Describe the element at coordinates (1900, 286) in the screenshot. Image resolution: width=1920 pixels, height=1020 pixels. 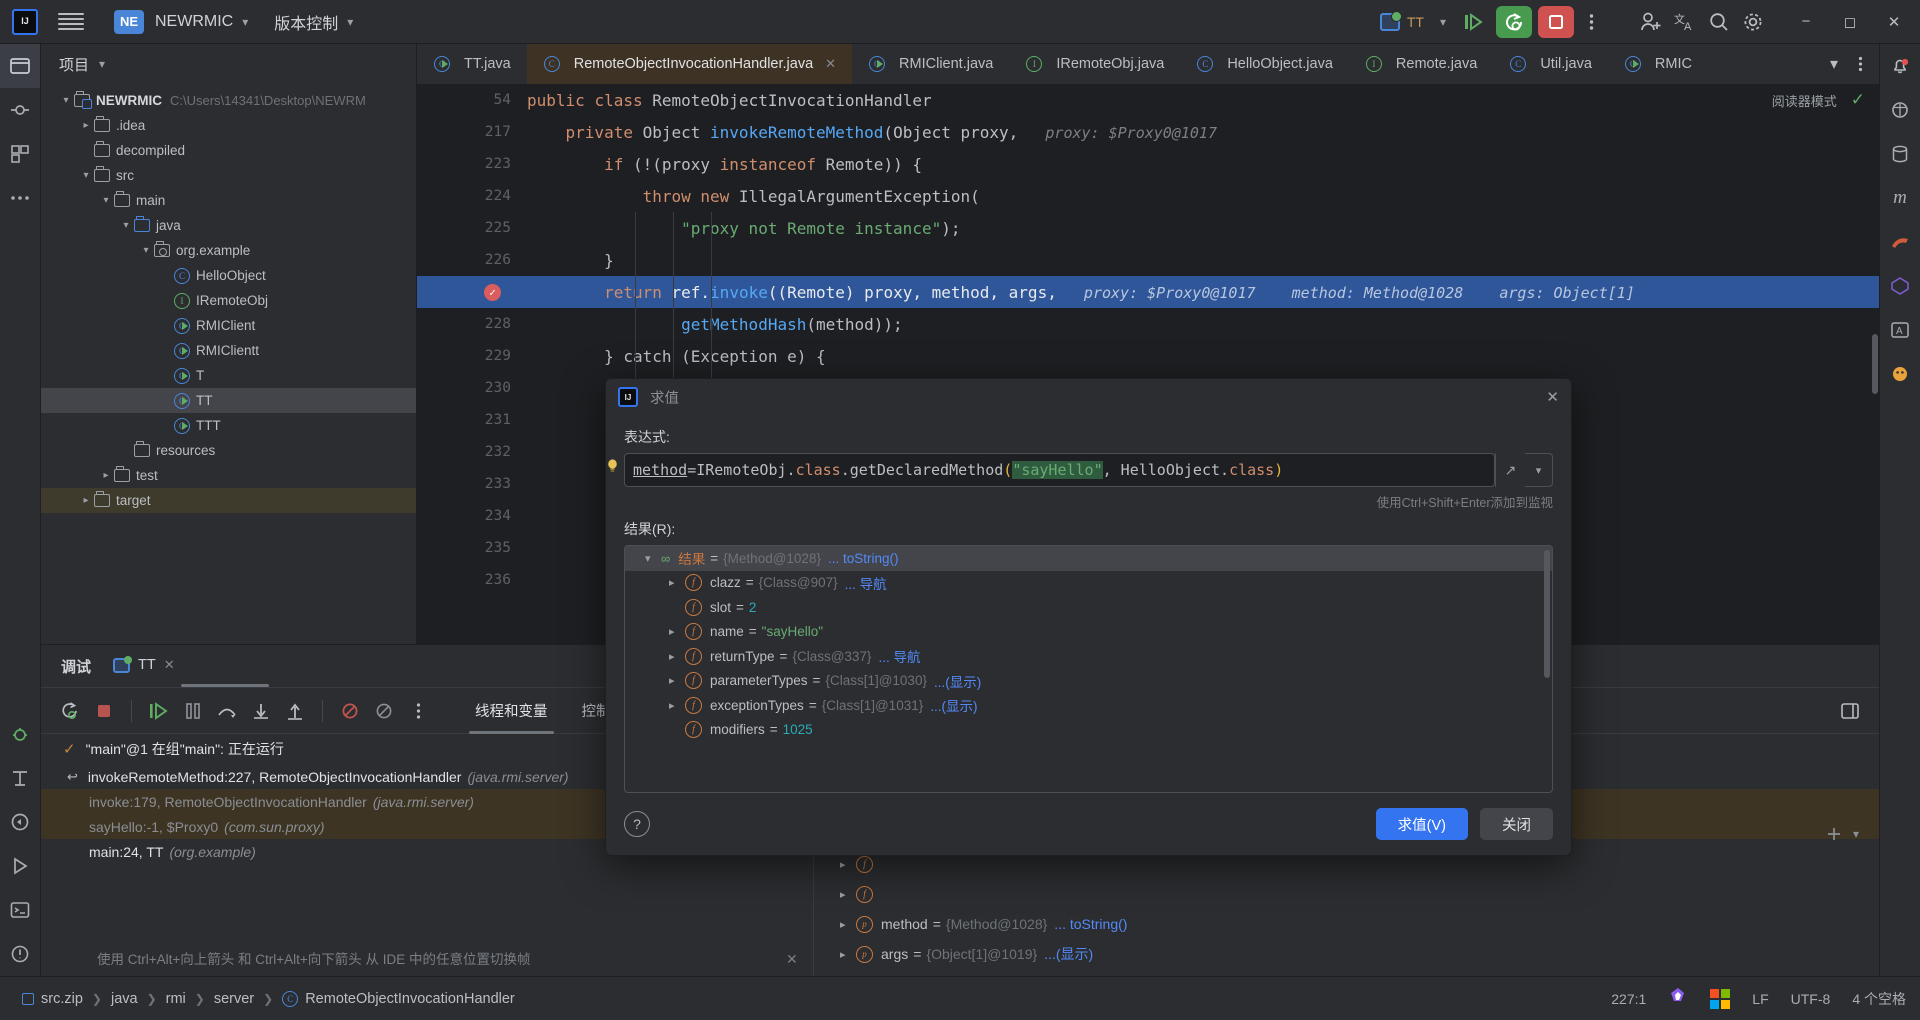
I see `bean-validation-icon` at that location.